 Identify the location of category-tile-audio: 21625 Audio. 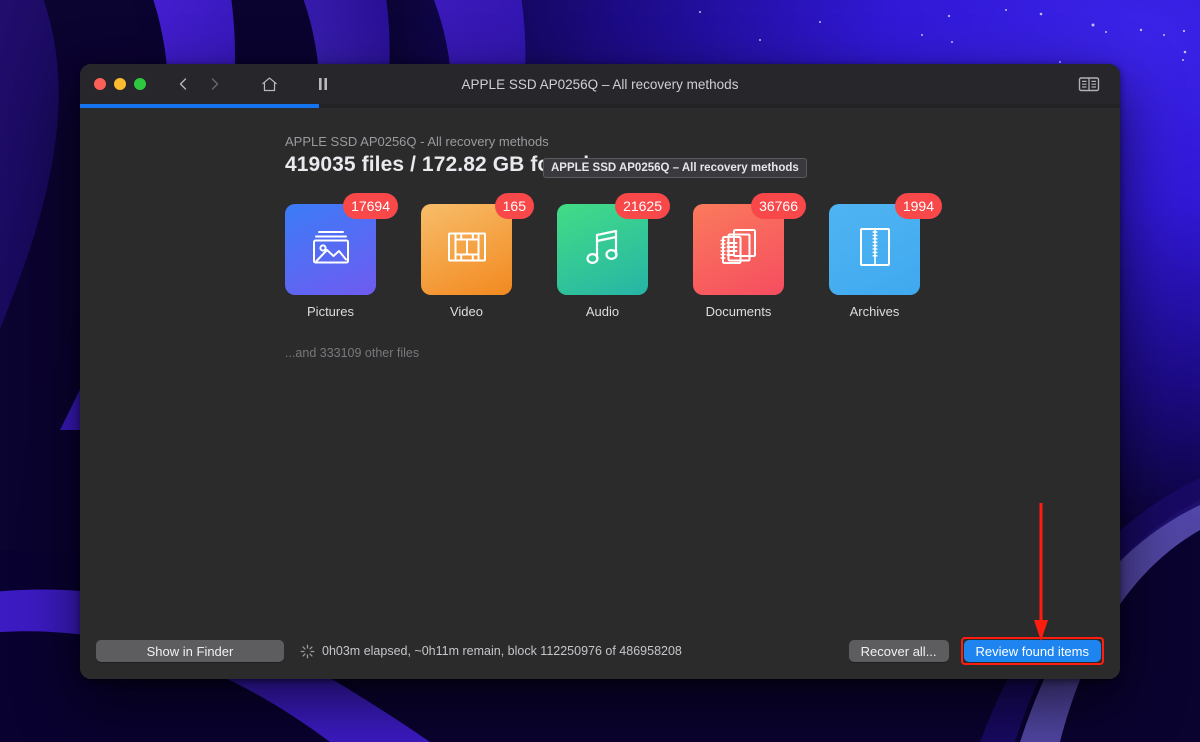
(613, 256).